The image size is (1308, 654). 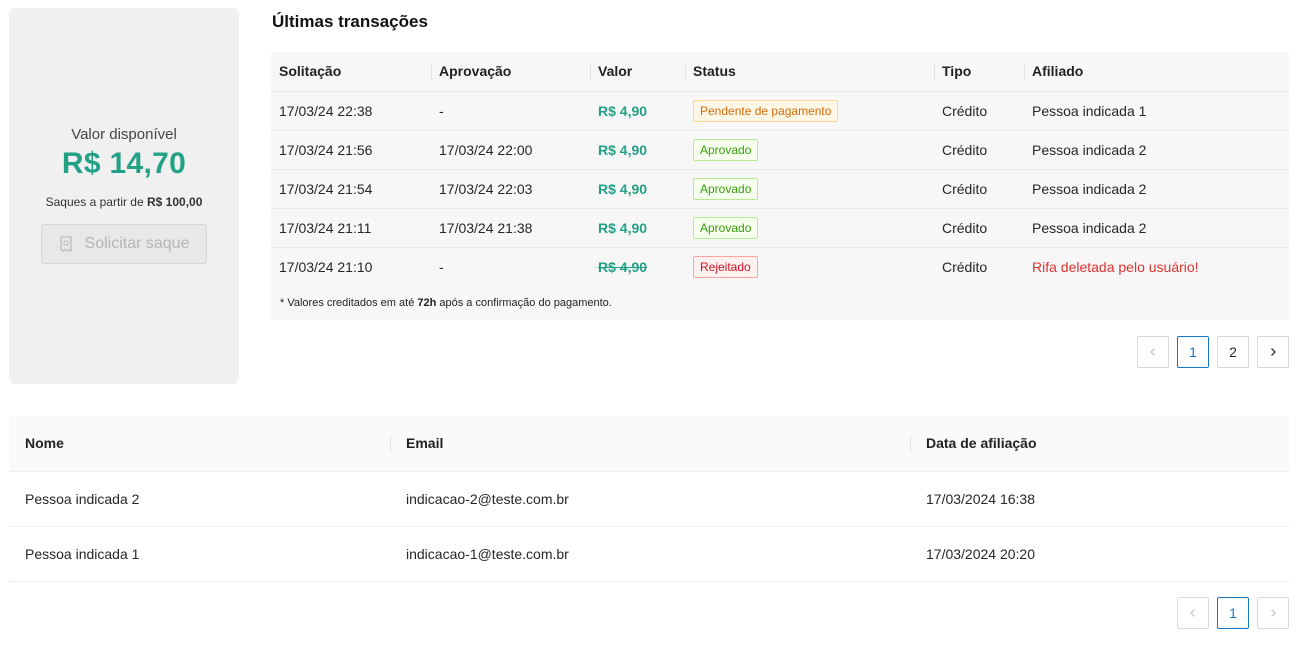 I want to click on cell-affiliate: Pessoa indicada 1, so click(x=1156, y=111).